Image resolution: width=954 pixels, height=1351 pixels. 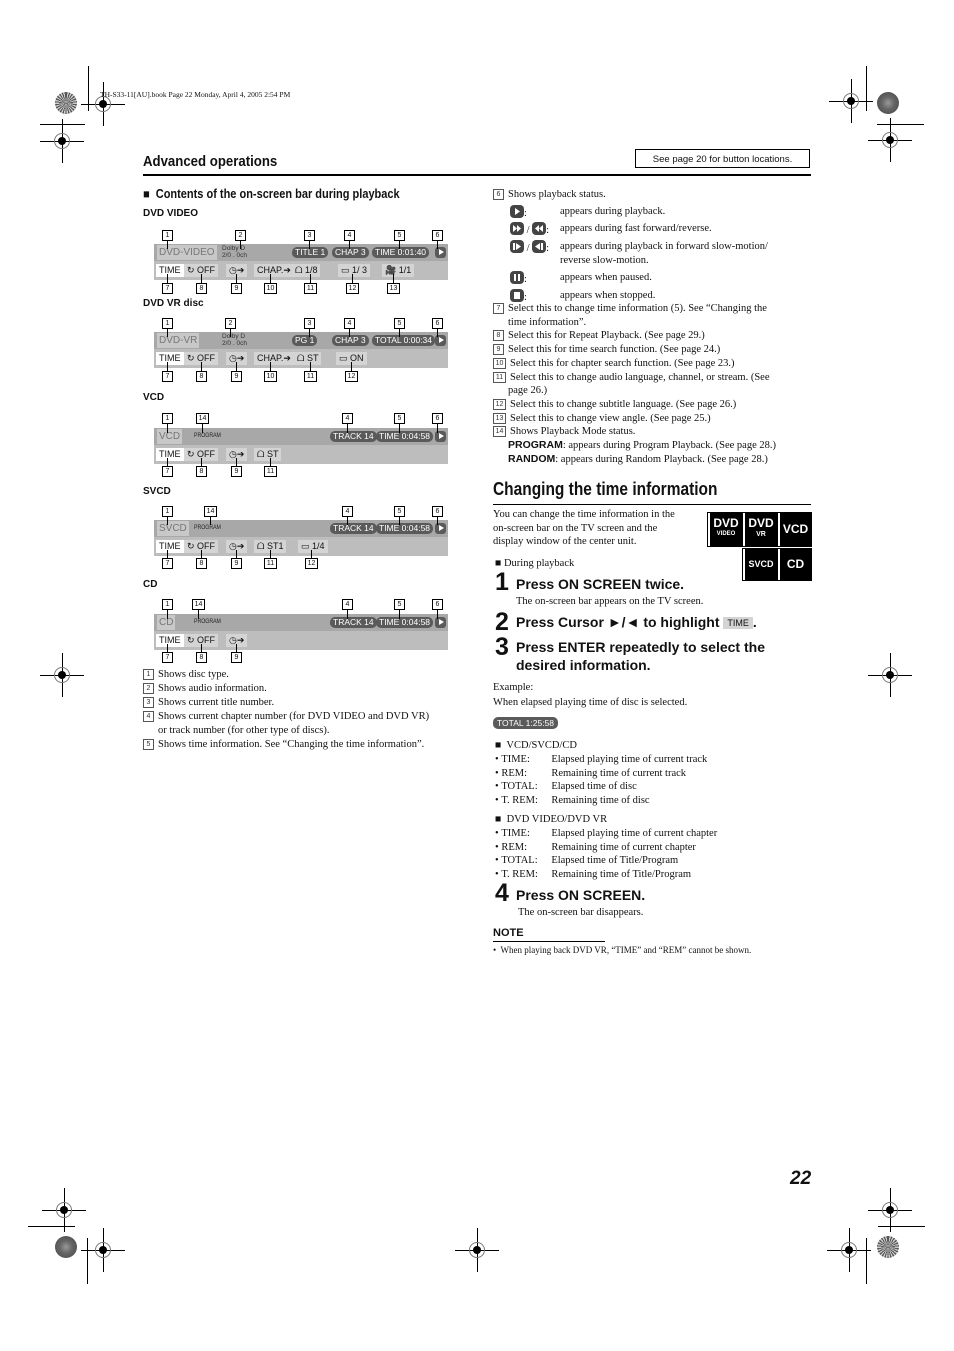 I want to click on bar-bottom-row: TIME ↻ OFF ◷➔, so click(x=301, y=640).